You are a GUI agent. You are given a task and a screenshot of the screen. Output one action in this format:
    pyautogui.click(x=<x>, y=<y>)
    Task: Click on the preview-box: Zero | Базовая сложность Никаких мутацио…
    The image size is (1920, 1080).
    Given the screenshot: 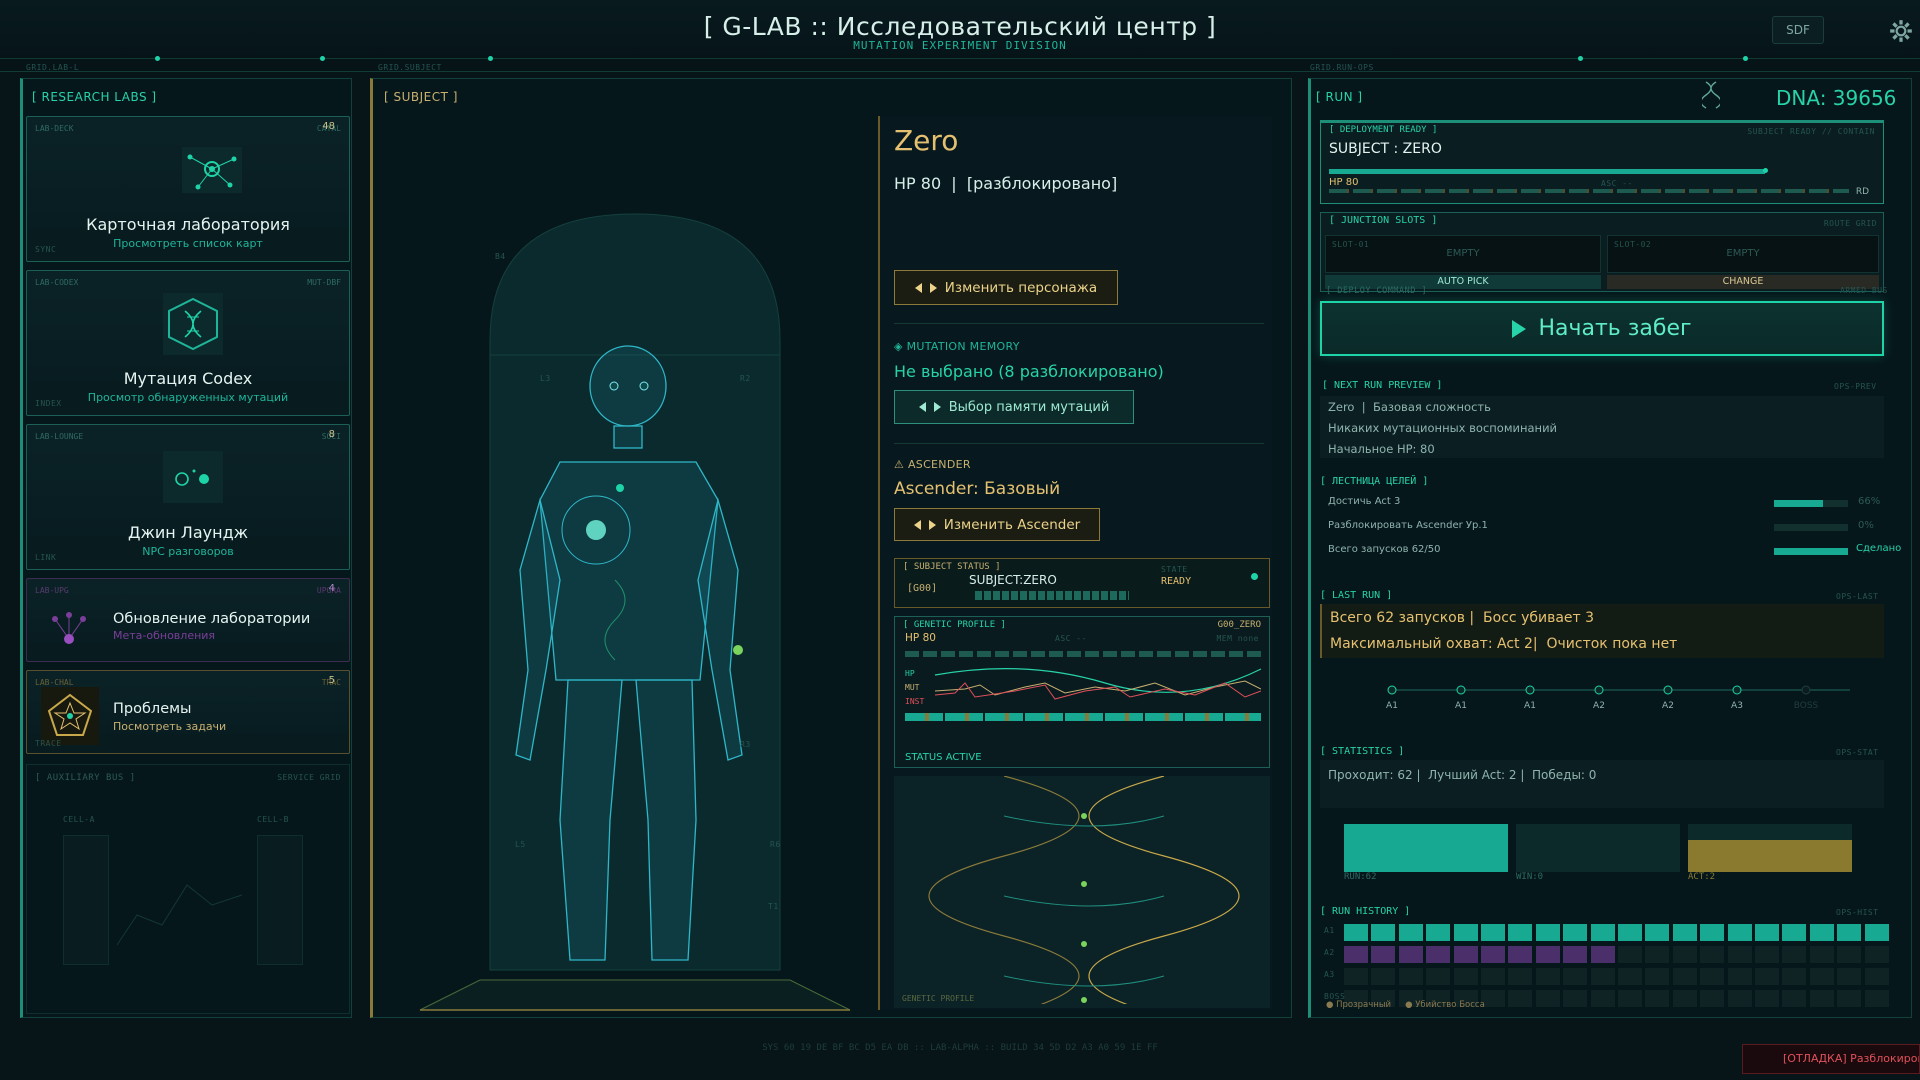 What is the action you would take?
    pyautogui.click(x=1602, y=427)
    